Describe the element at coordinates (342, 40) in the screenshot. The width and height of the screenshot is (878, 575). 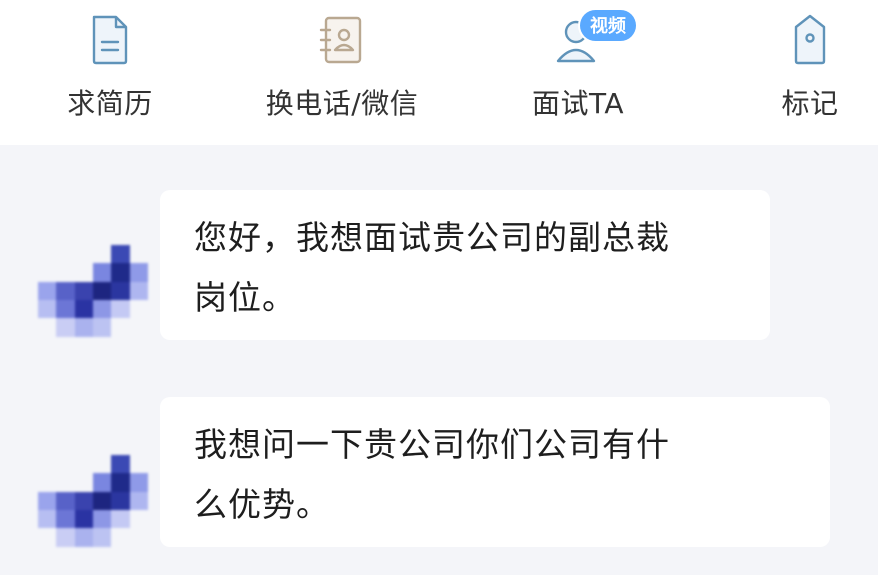
I see `contact-card-icon` at that location.